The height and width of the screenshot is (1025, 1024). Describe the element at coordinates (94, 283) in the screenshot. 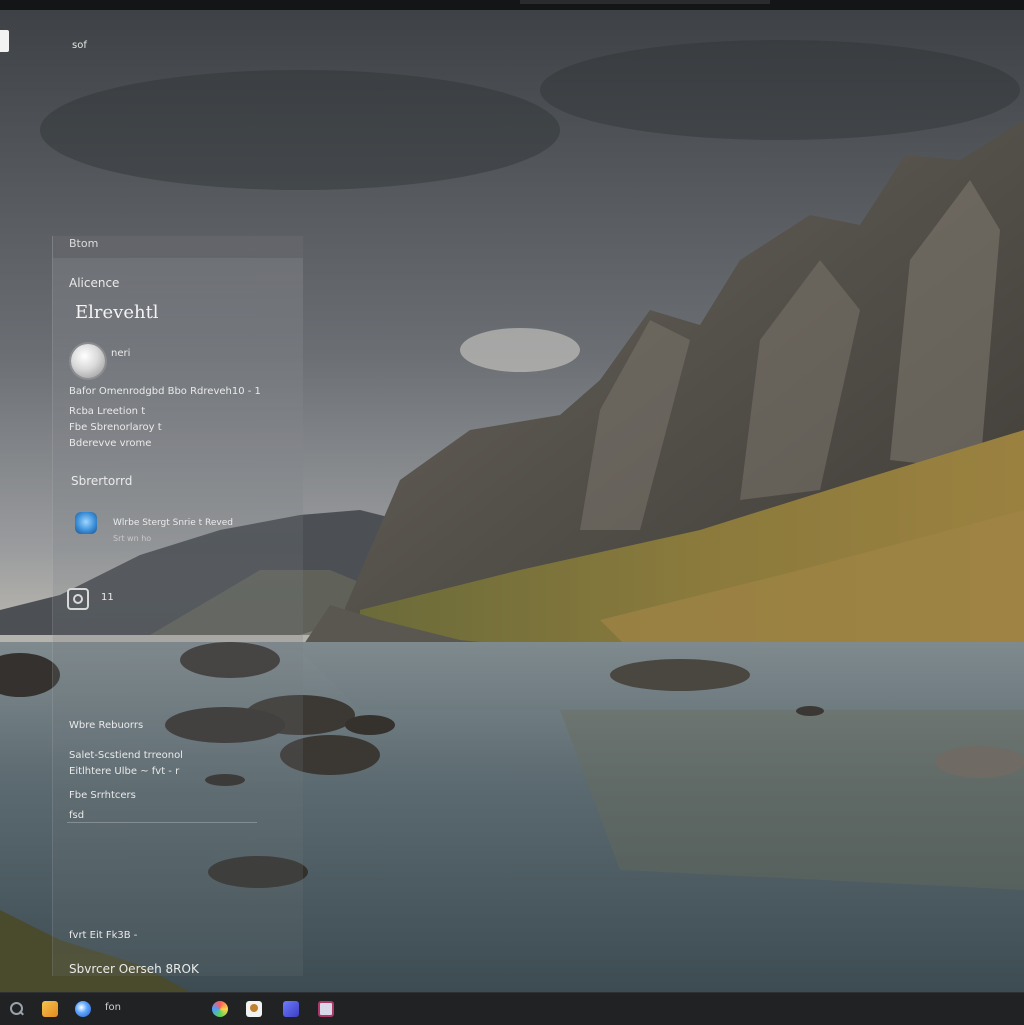

I see `section-label: Alicence` at that location.